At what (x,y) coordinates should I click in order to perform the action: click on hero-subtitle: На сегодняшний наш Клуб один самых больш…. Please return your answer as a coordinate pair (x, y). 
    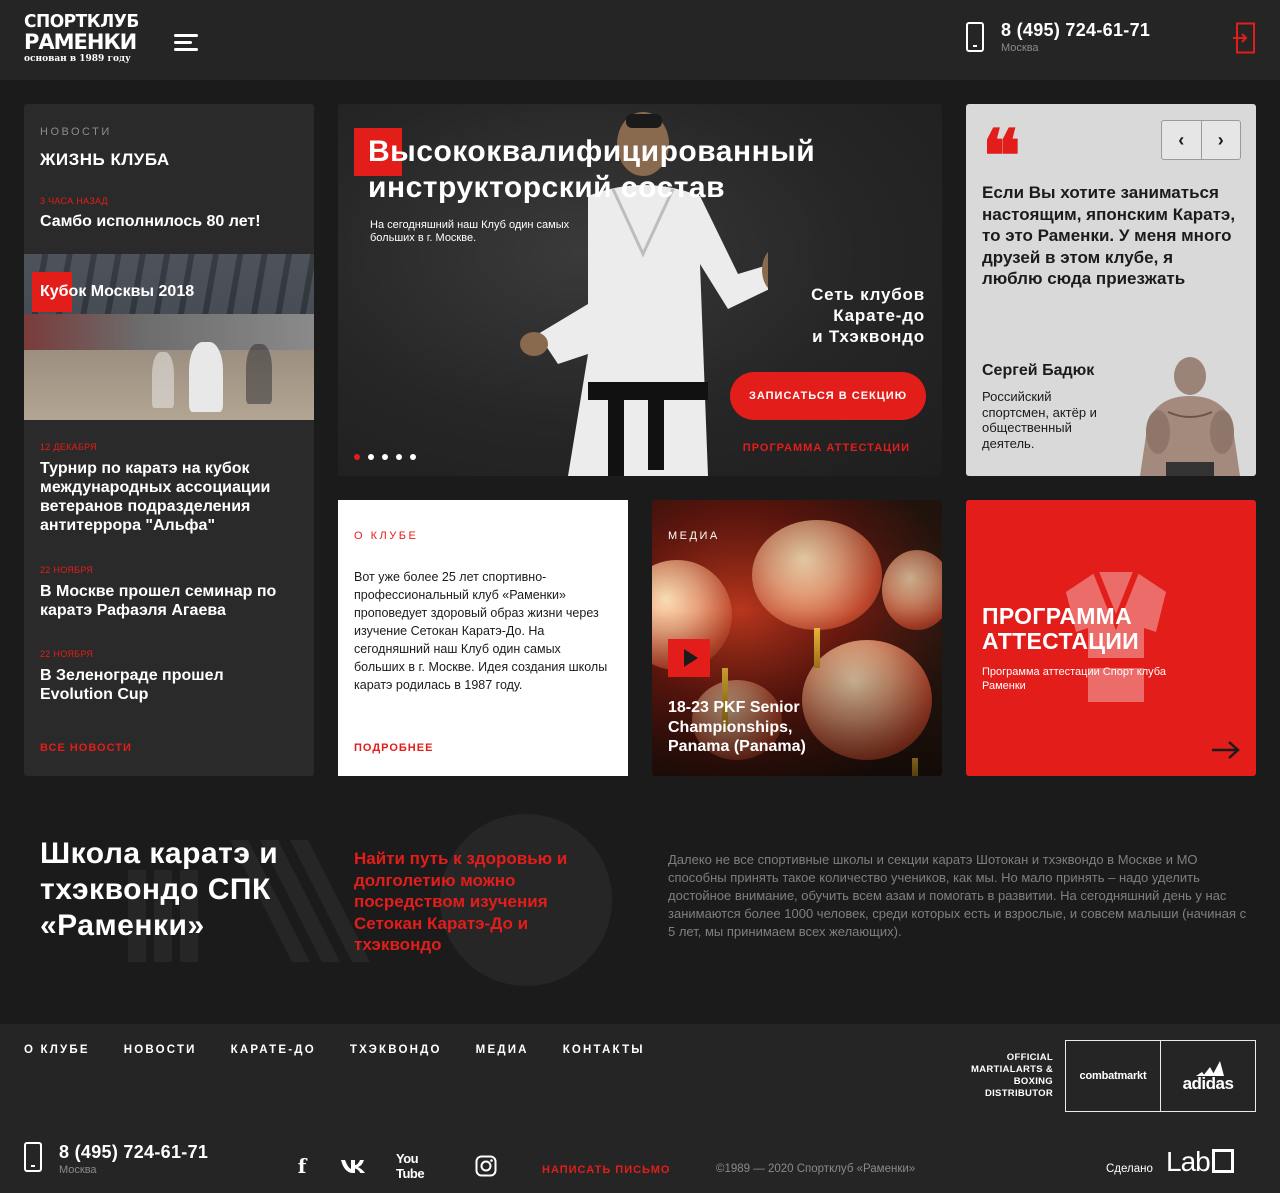
    Looking at the image, I should click on (470, 231).